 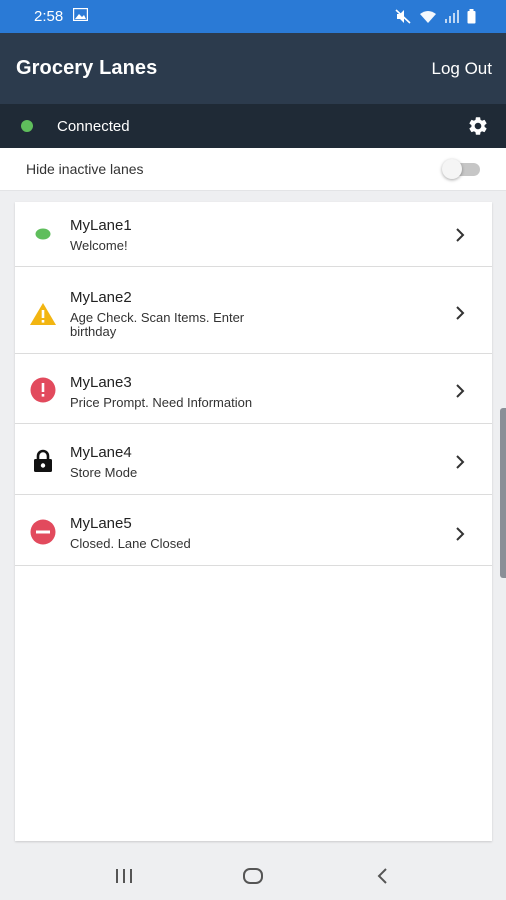 What do you see at coordinates (462, 69) in the screenshot?
I see `logout-button: Log Out` at bounding box center [462, 69].